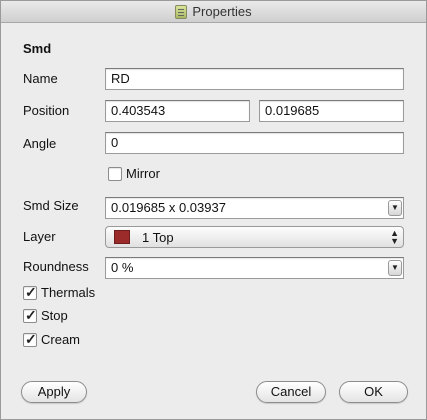 The image size is (427, 420). Describe the element at coordinates (254, 143) in the screenshot. I see `angle-field: 0` at that location.